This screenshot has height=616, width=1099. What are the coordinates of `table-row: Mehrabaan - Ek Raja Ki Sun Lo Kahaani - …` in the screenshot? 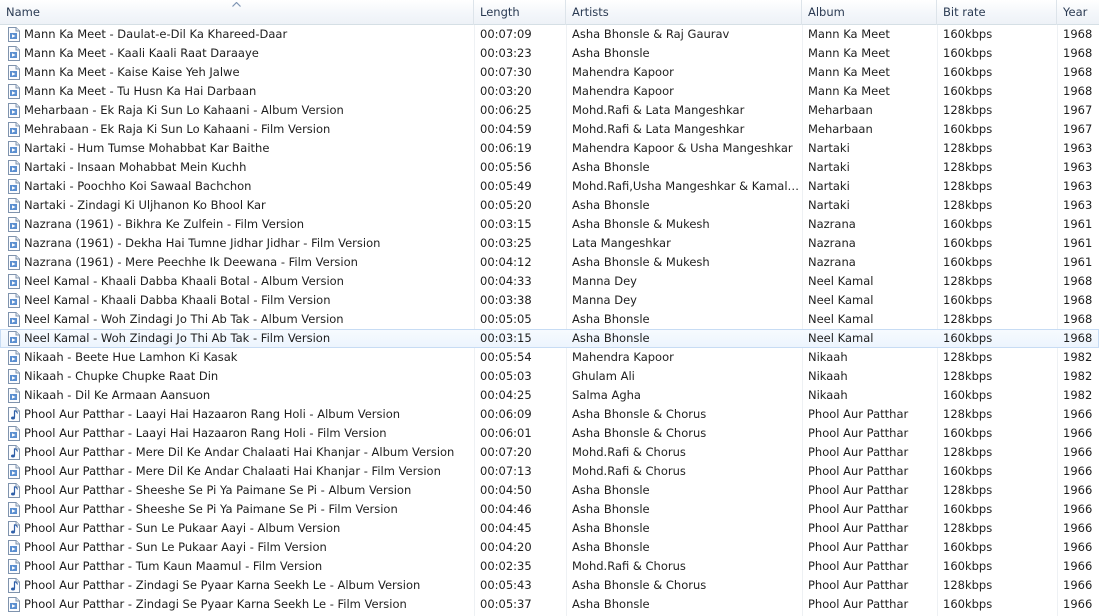 It's located at (549, 129).